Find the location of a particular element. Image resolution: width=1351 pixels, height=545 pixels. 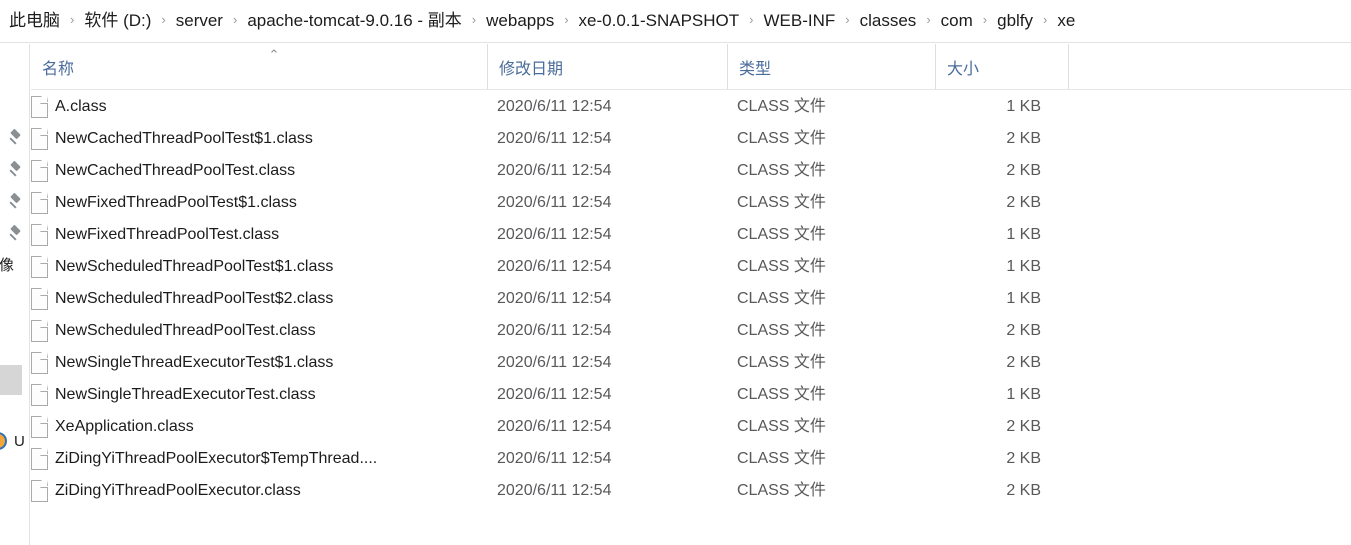

breadcrumb-item: apache-tomcat-9.0.16 - 副本 is located at coordinates (354, 21).